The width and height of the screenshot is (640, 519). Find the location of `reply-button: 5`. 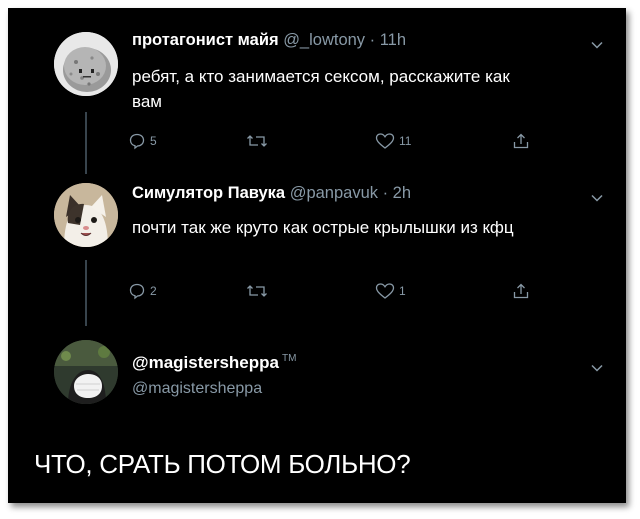

reply-button: 5 is located at coordinates (142, 141).